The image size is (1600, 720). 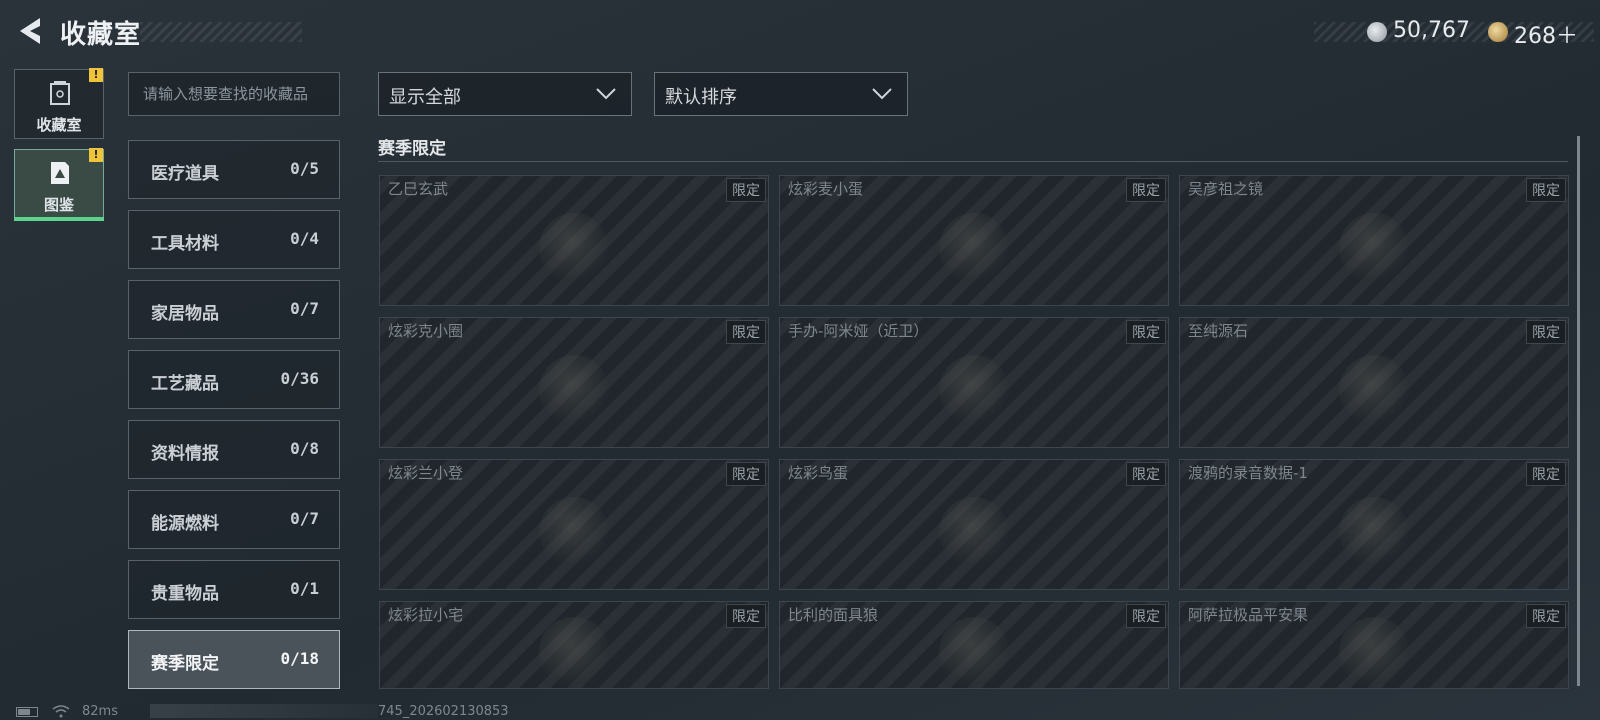 I want to click on collectible-card: 炫彩兰小登 限定, so click(x=574, y=524).